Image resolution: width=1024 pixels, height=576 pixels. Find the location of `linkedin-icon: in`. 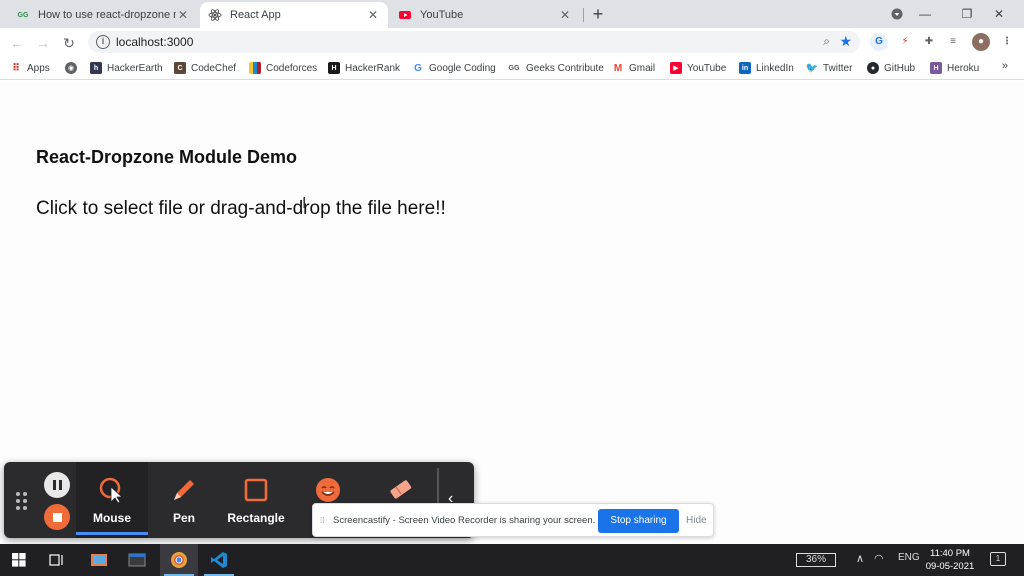

linkedin-icon: in is located at coordinates (745, 68).